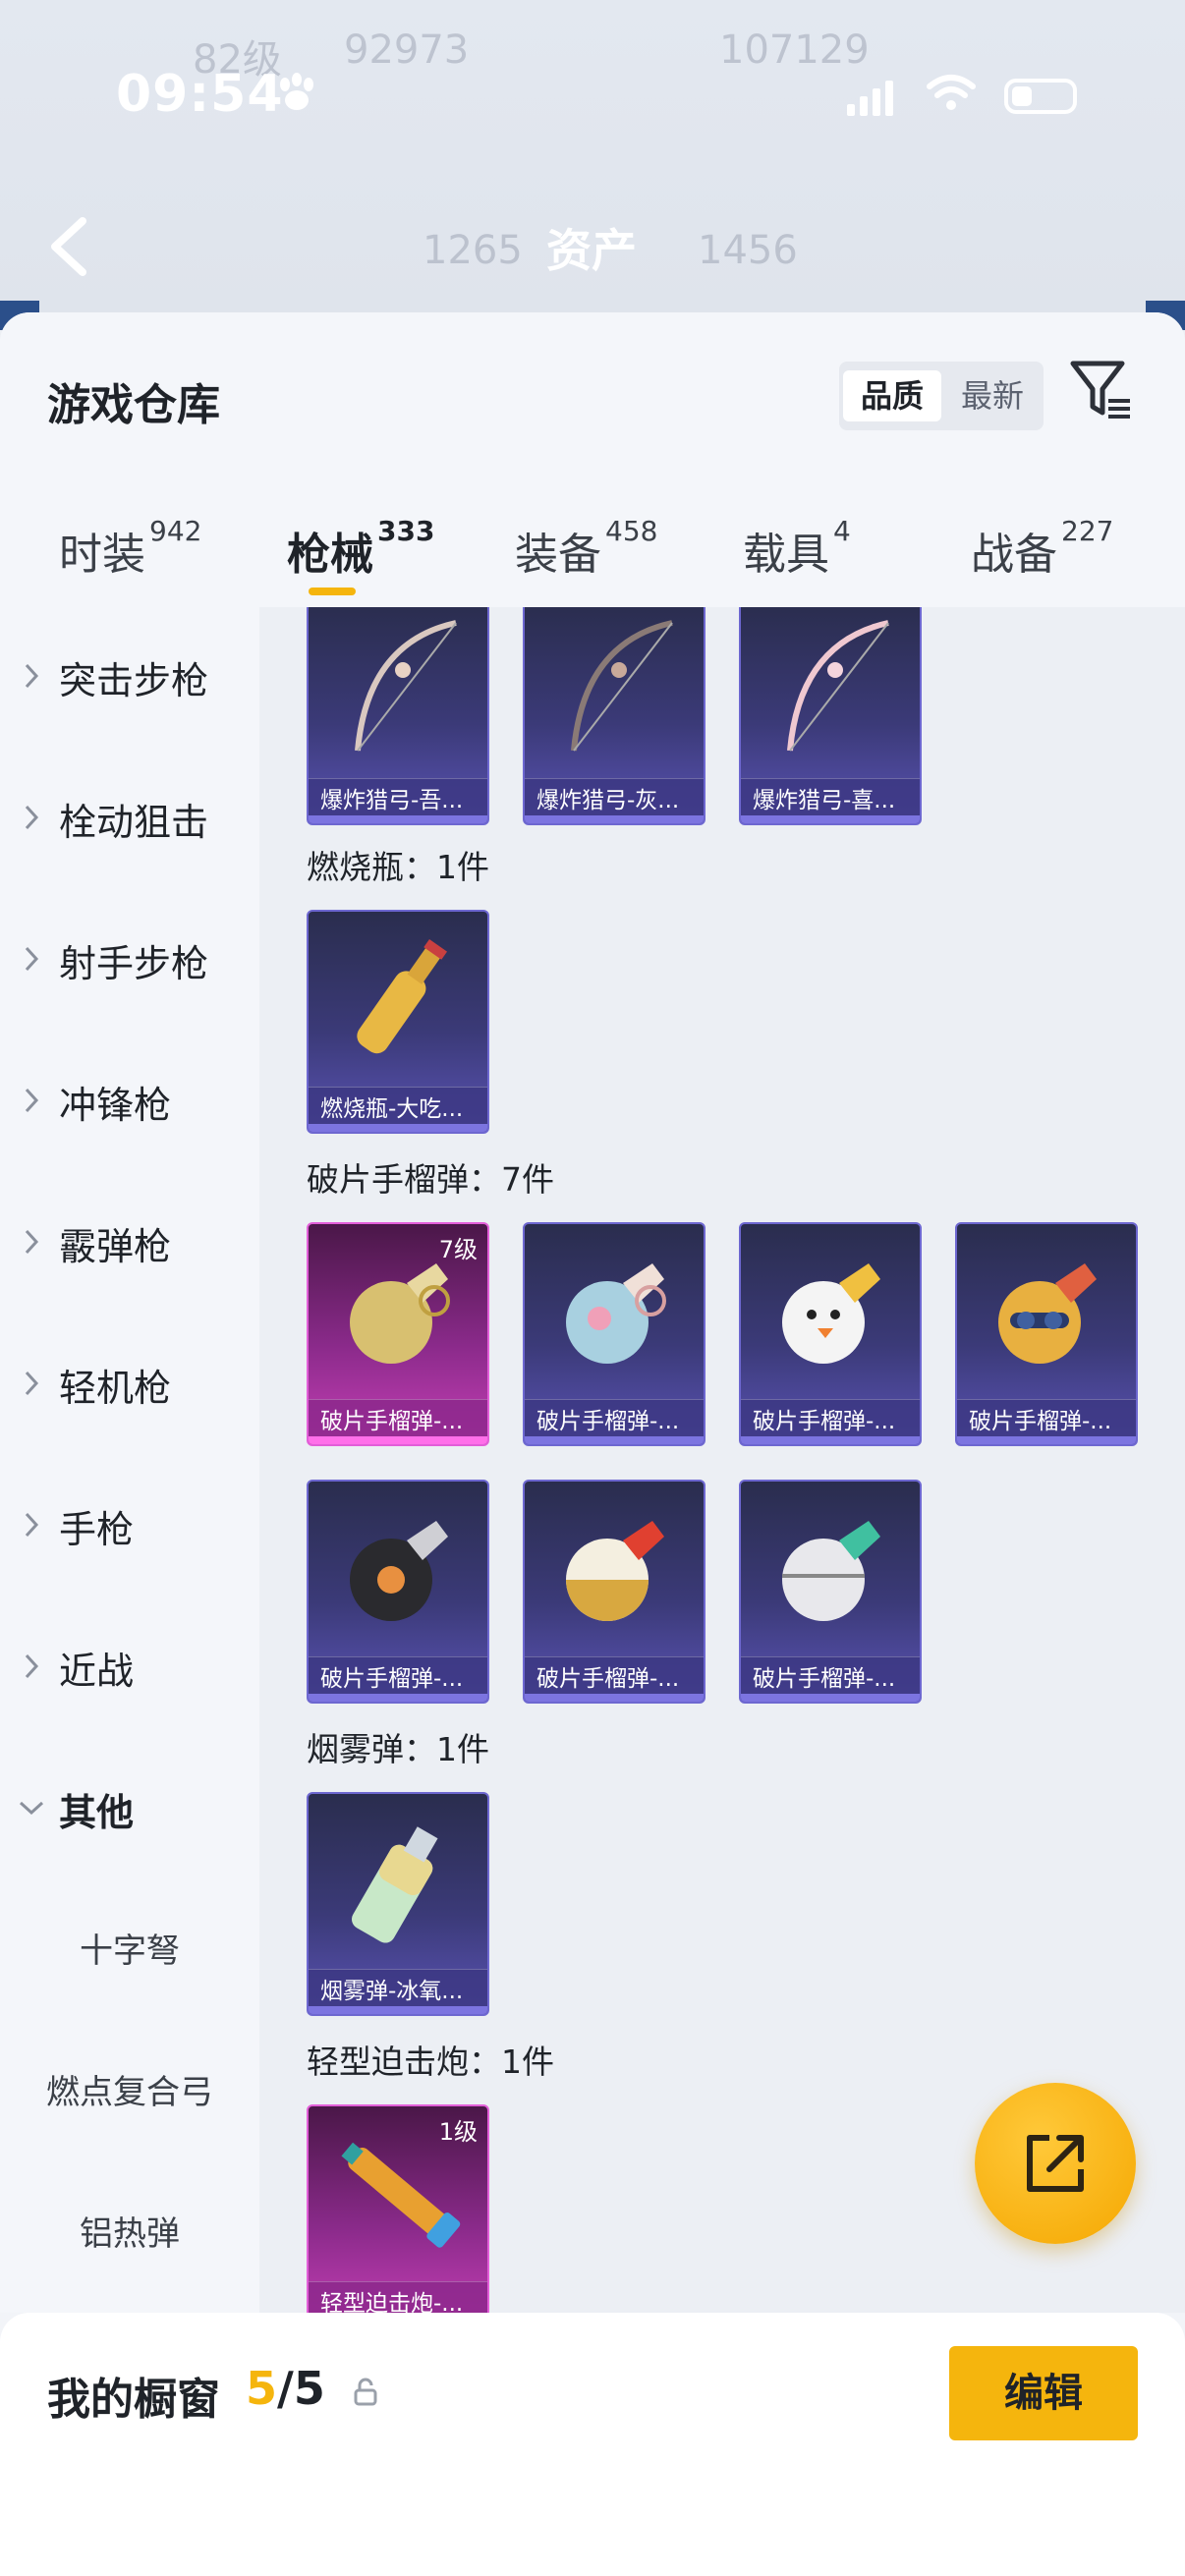  Describe the element at coordinates (130, 1666) in the screenshot. I see `sidebar-item-melee: 近战` at that location.